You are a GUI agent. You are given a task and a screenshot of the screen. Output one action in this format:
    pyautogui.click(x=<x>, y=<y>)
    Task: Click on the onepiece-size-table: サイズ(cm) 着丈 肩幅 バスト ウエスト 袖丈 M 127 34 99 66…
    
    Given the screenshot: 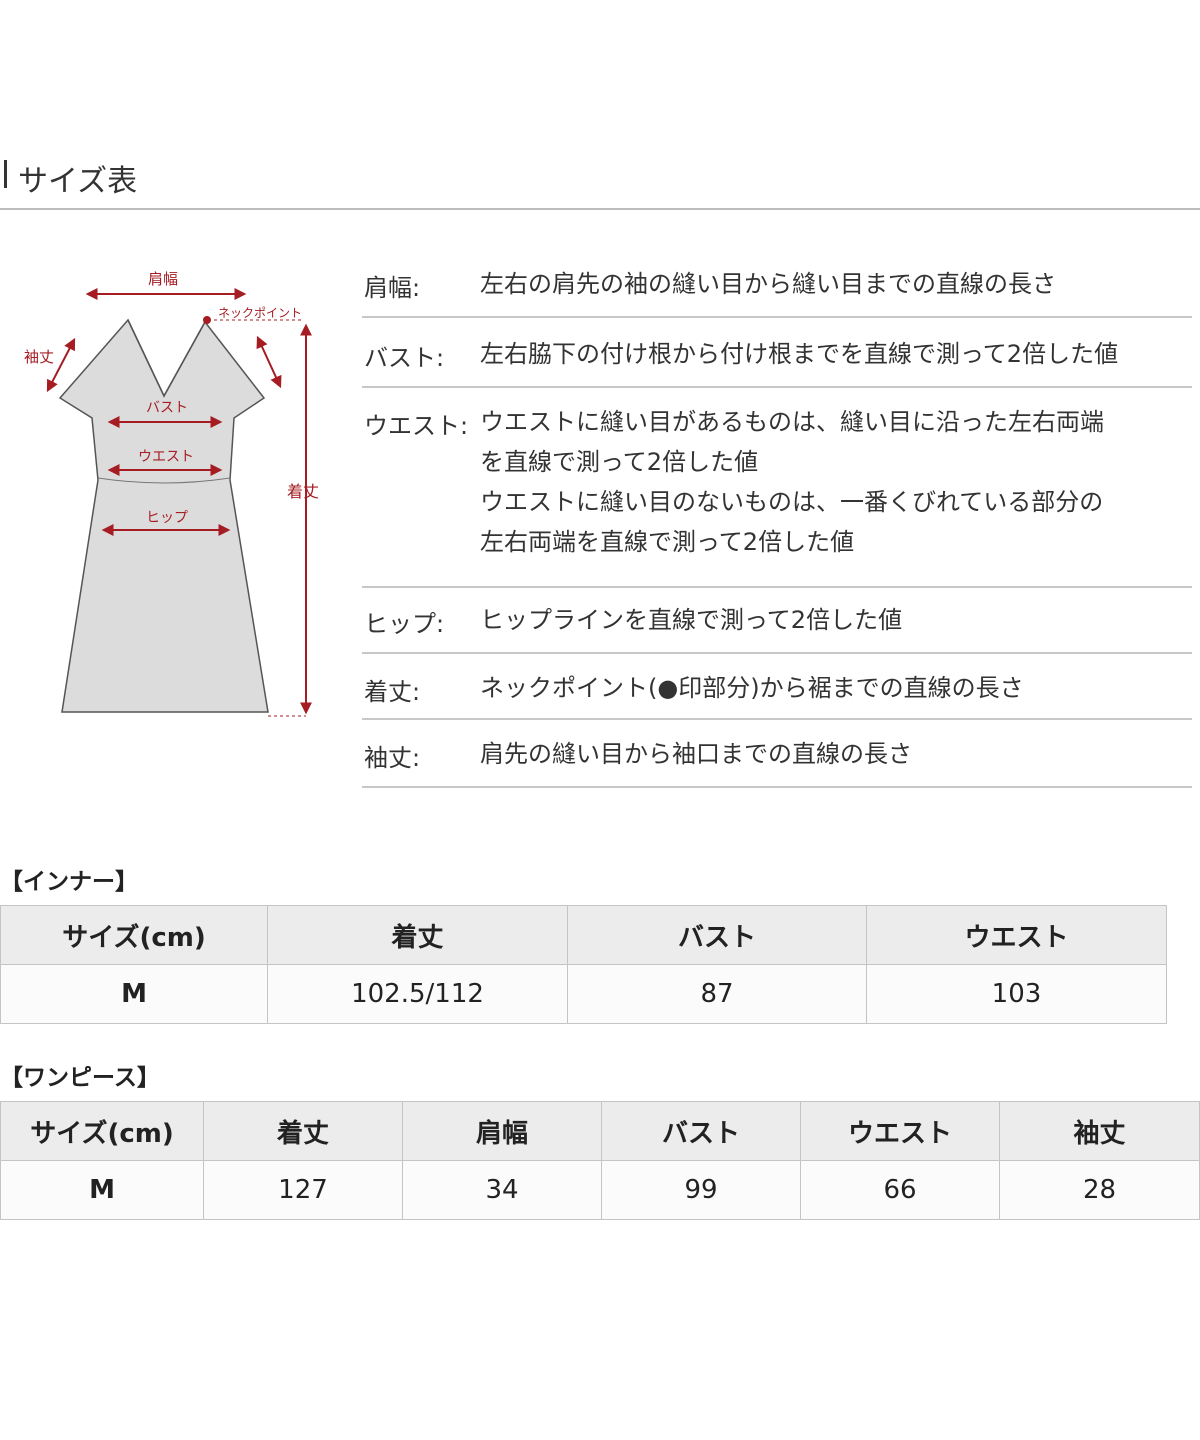 What is the action you would take?
    pyautogui.click(x=600, y=1160)
    